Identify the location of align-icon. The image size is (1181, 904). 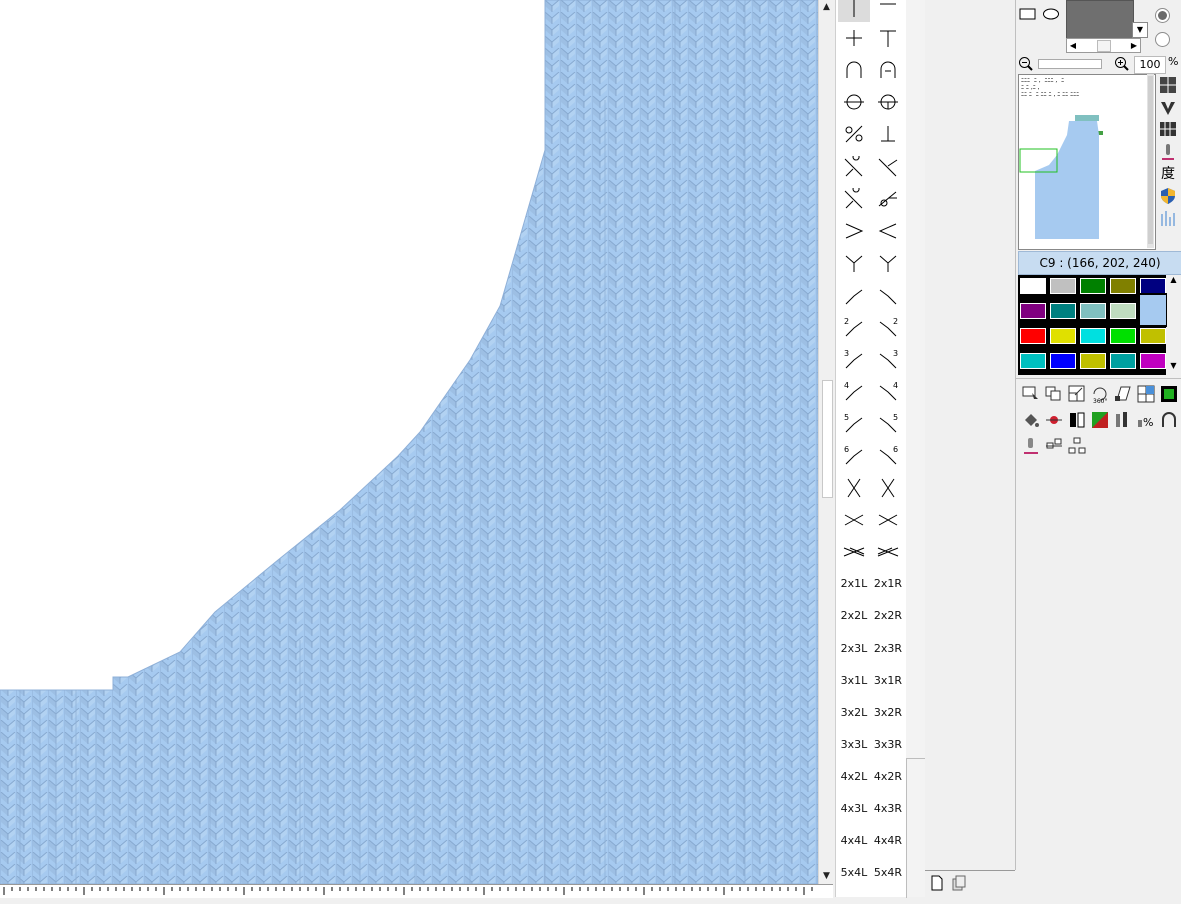
(1054, 446).